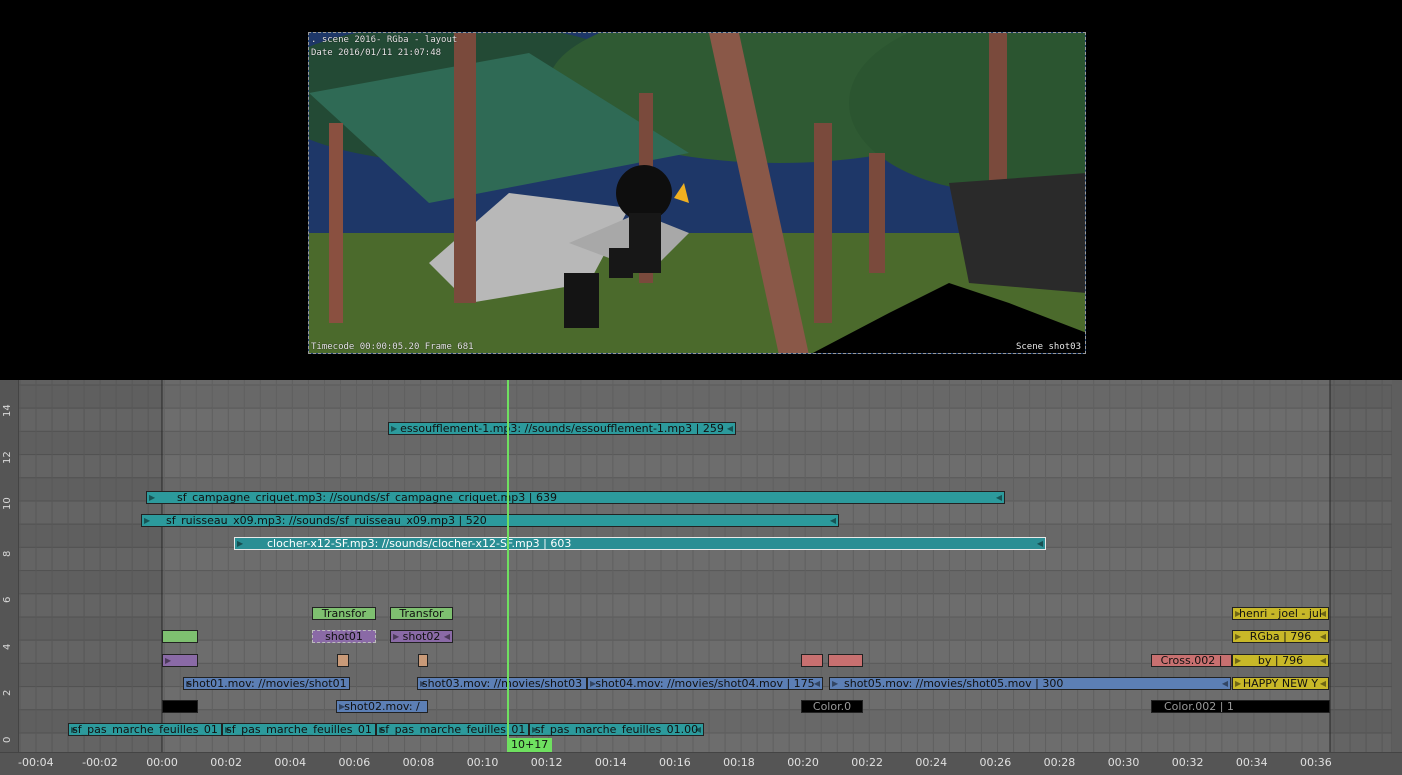 This screenshot has width=1402, height=775. I want to click on time-tick: 00:32, so click(1187, 762).